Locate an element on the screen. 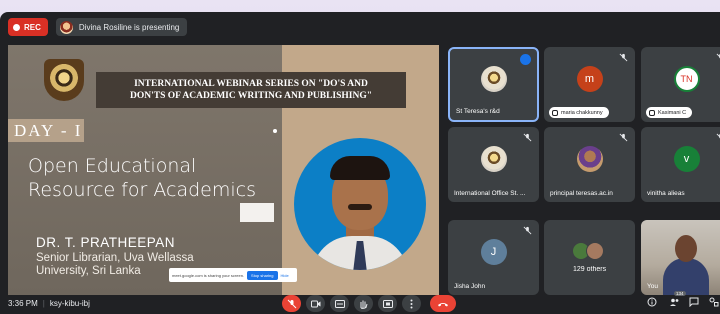 The width and height of the screenshot is (720, 314). speaking-indicator-icon is located at coordinates (525, 59).